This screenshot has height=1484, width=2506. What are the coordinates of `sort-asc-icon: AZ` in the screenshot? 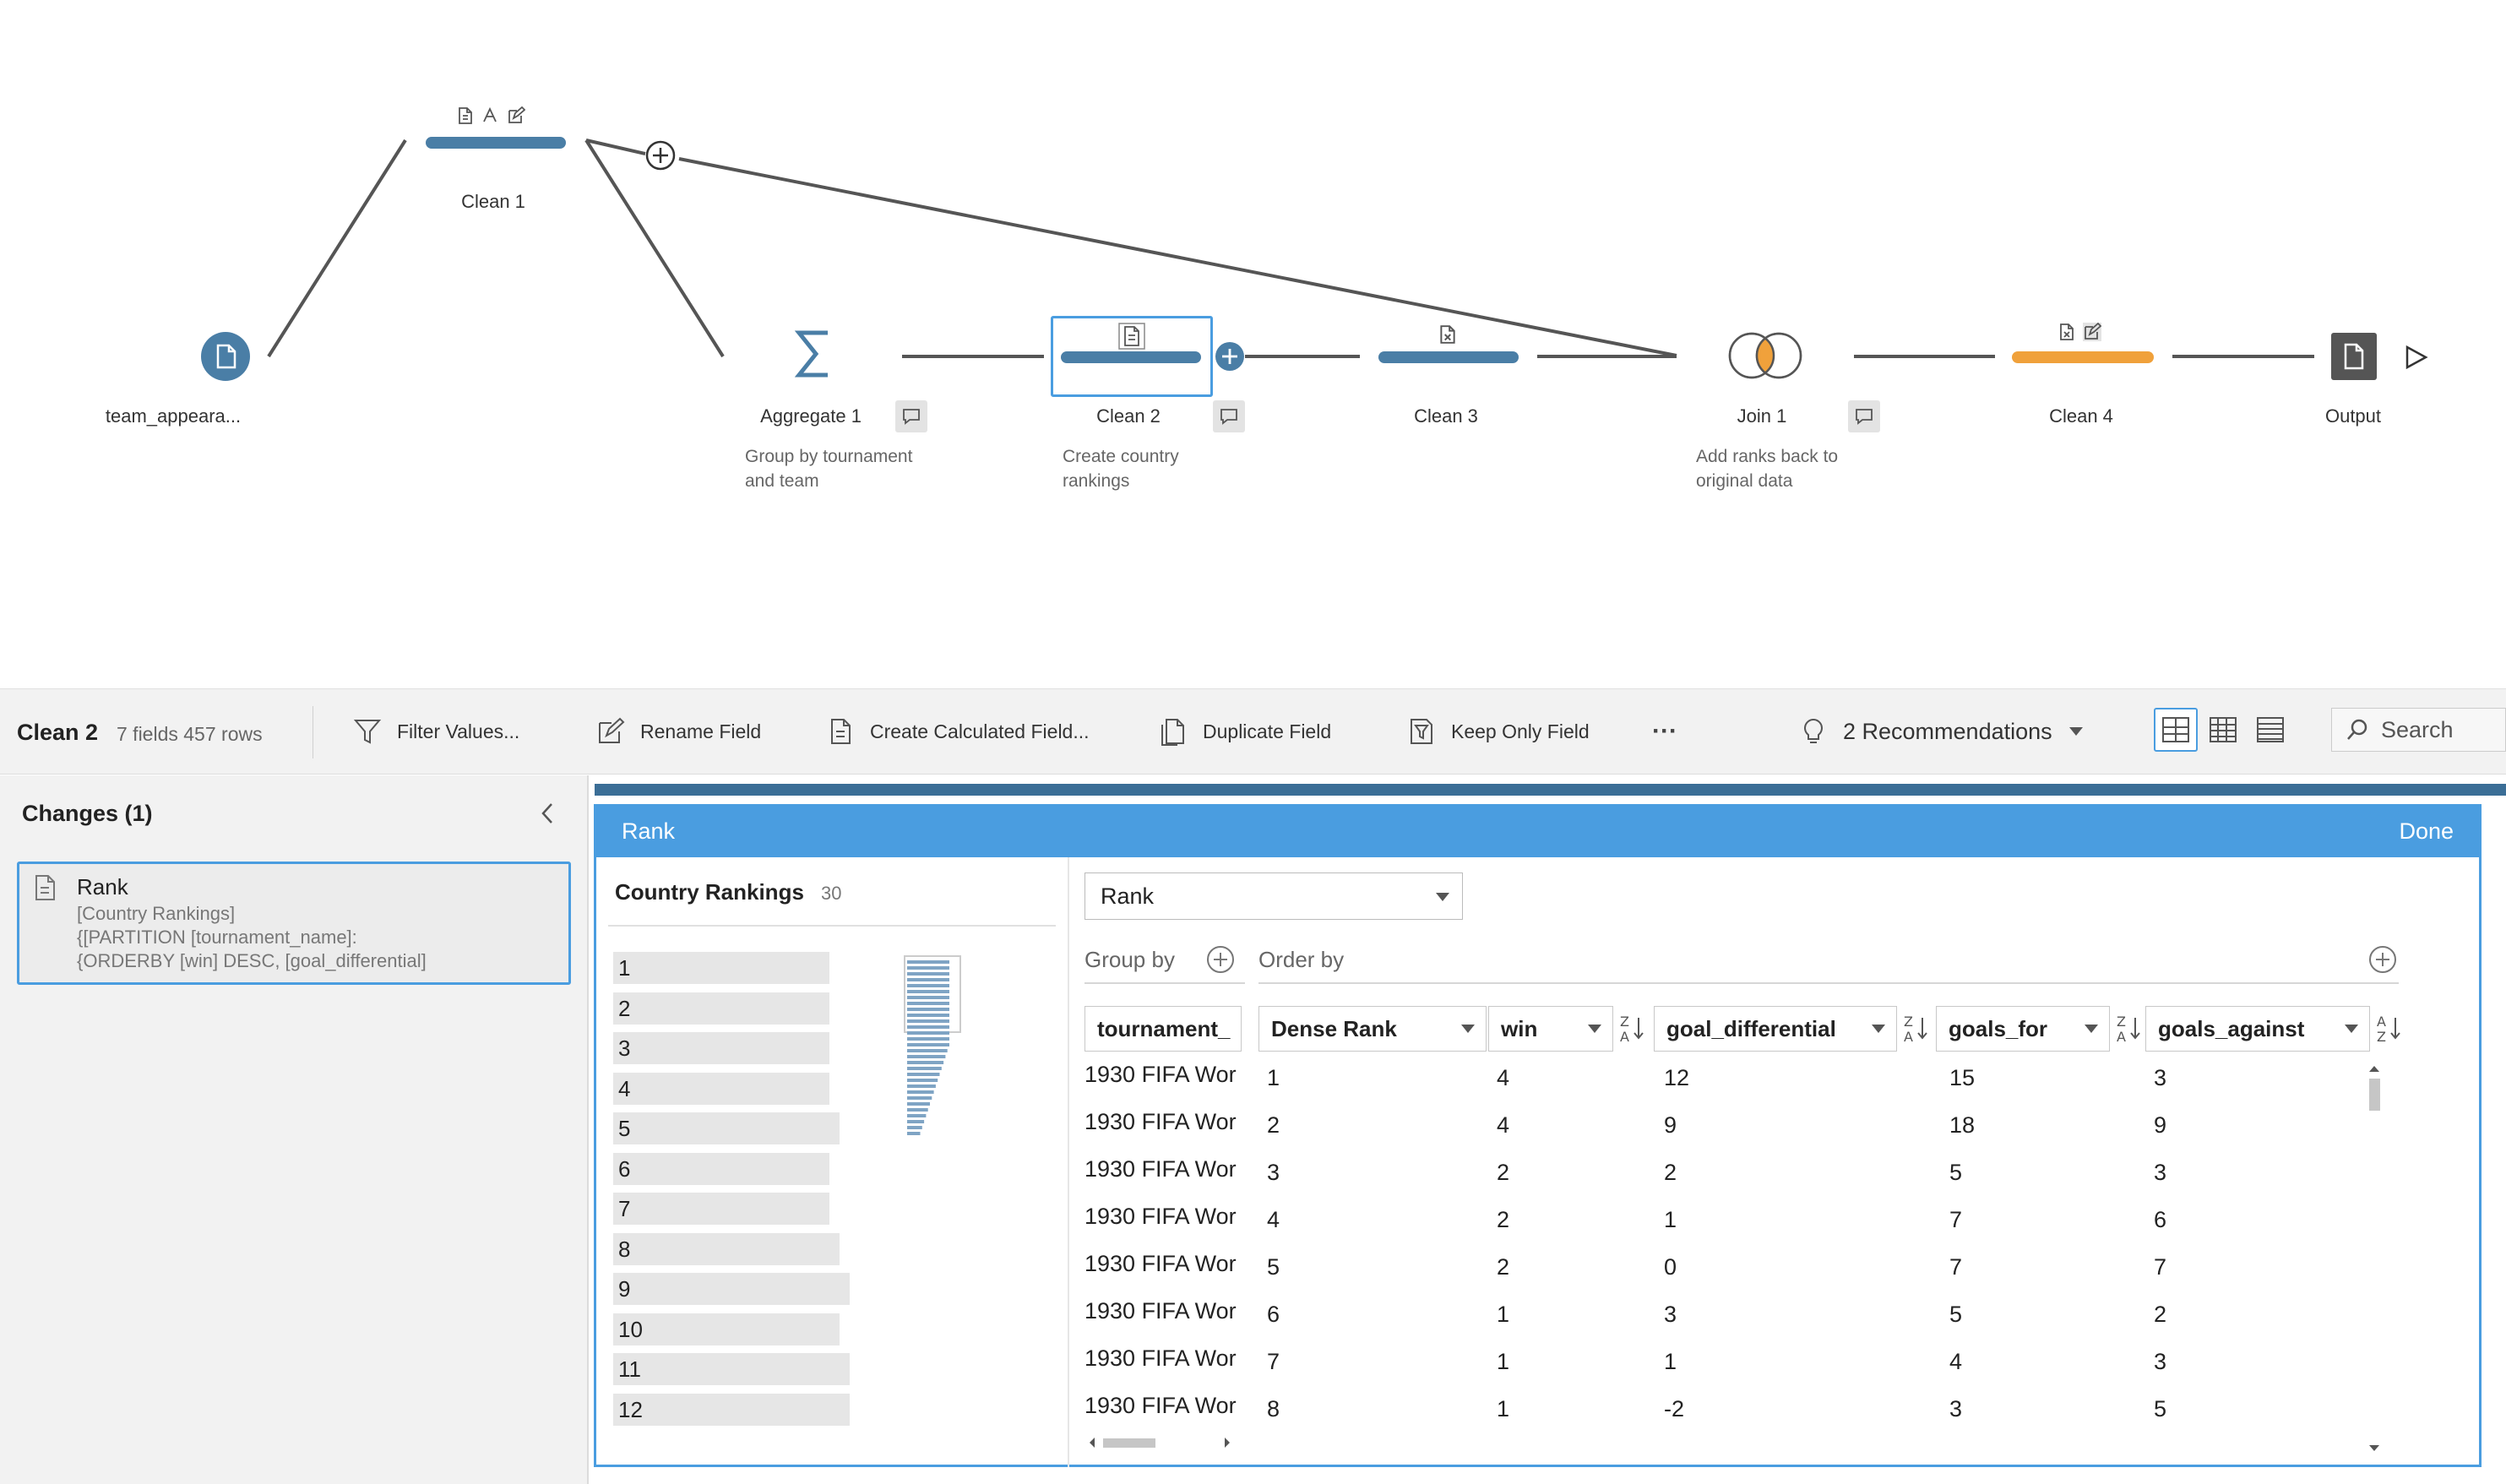 It's located at (2389, 1029).